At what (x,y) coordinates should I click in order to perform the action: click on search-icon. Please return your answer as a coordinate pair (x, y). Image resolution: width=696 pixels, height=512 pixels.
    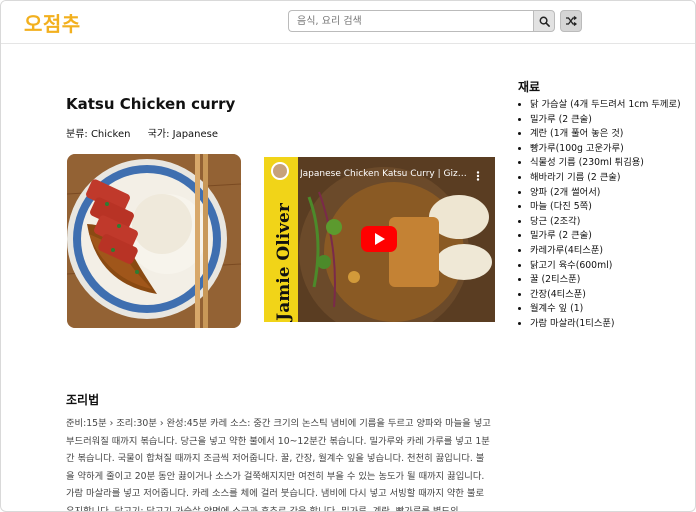
    Looking at the image, I should click on (544, 21).